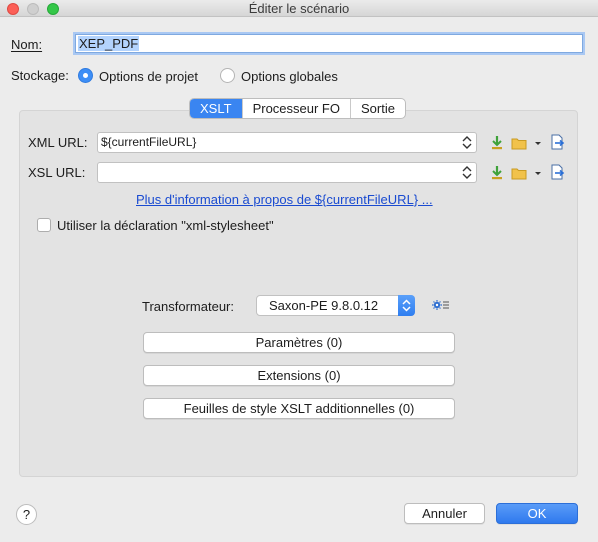 This screenshot has width=598, height=542. What do you see at coordinates (109, 43) in the screenshot?
I see `name-value: XEP_PDF` at bounding box center [109, 43].